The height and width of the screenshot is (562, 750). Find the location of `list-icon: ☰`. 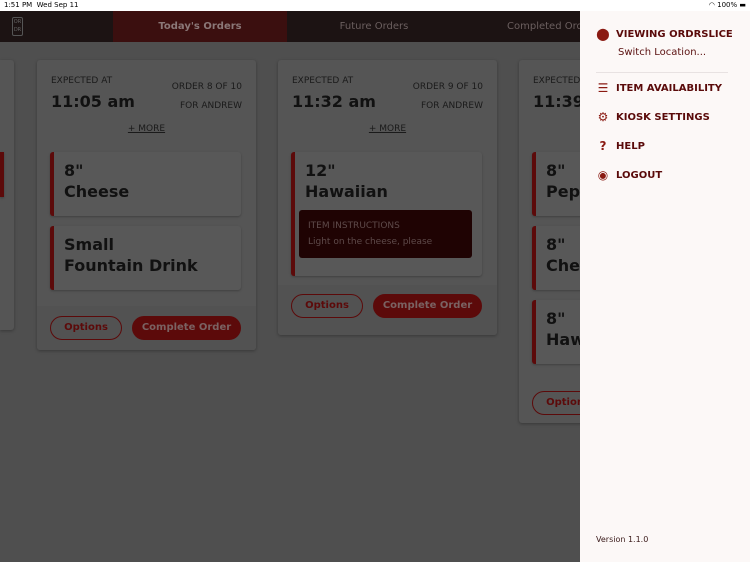

list-icon: ☰ is located at coordinates (603, 88).